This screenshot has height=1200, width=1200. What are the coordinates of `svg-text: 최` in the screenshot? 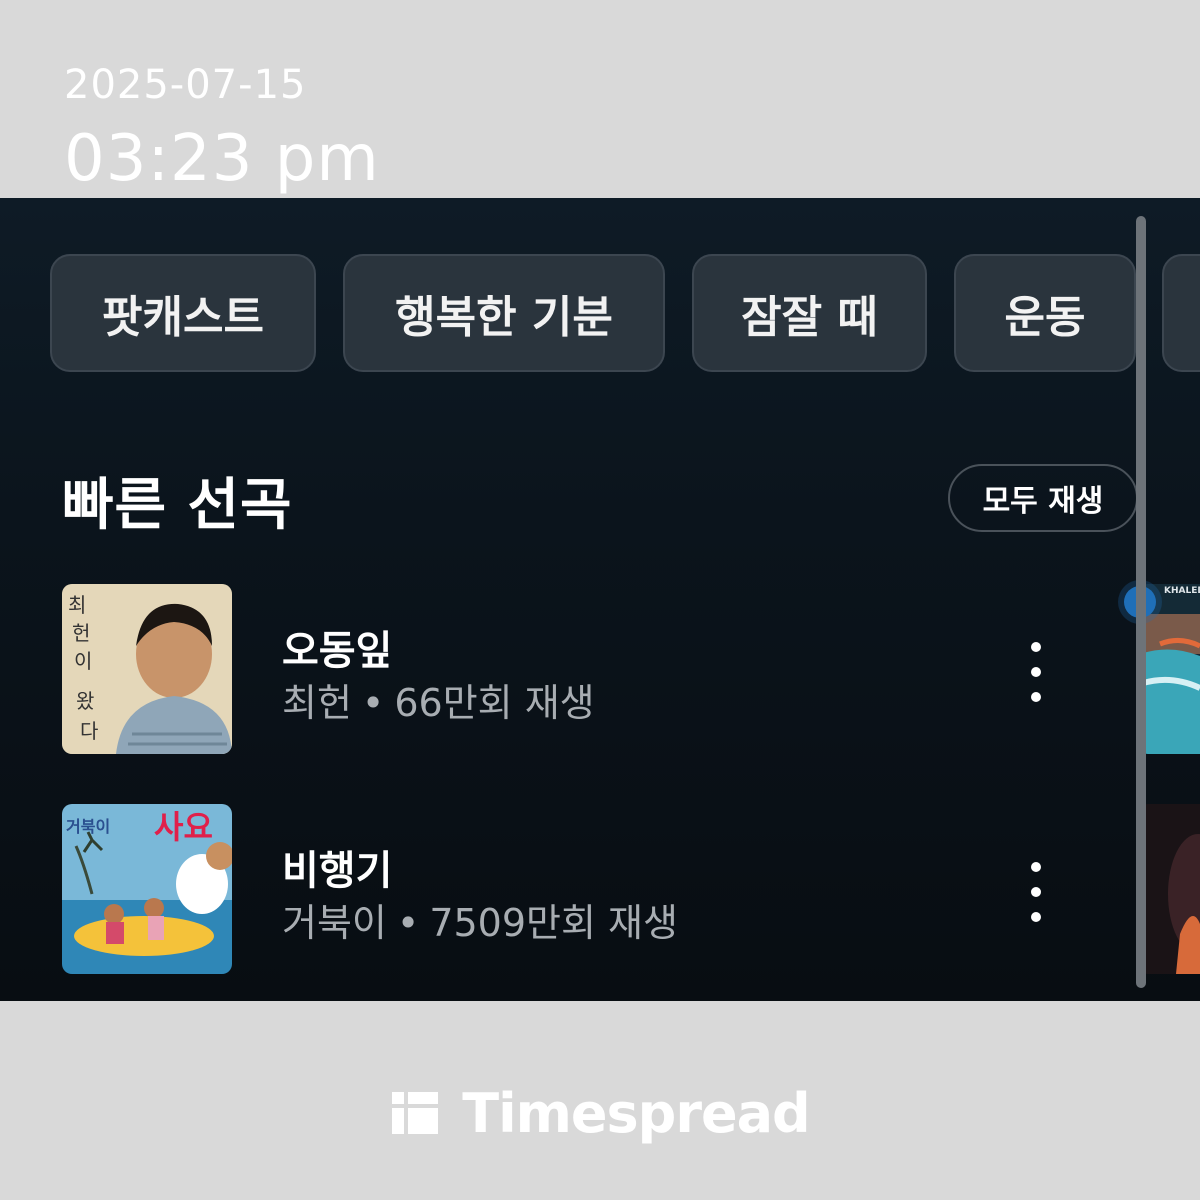 It's located at (77, 605).